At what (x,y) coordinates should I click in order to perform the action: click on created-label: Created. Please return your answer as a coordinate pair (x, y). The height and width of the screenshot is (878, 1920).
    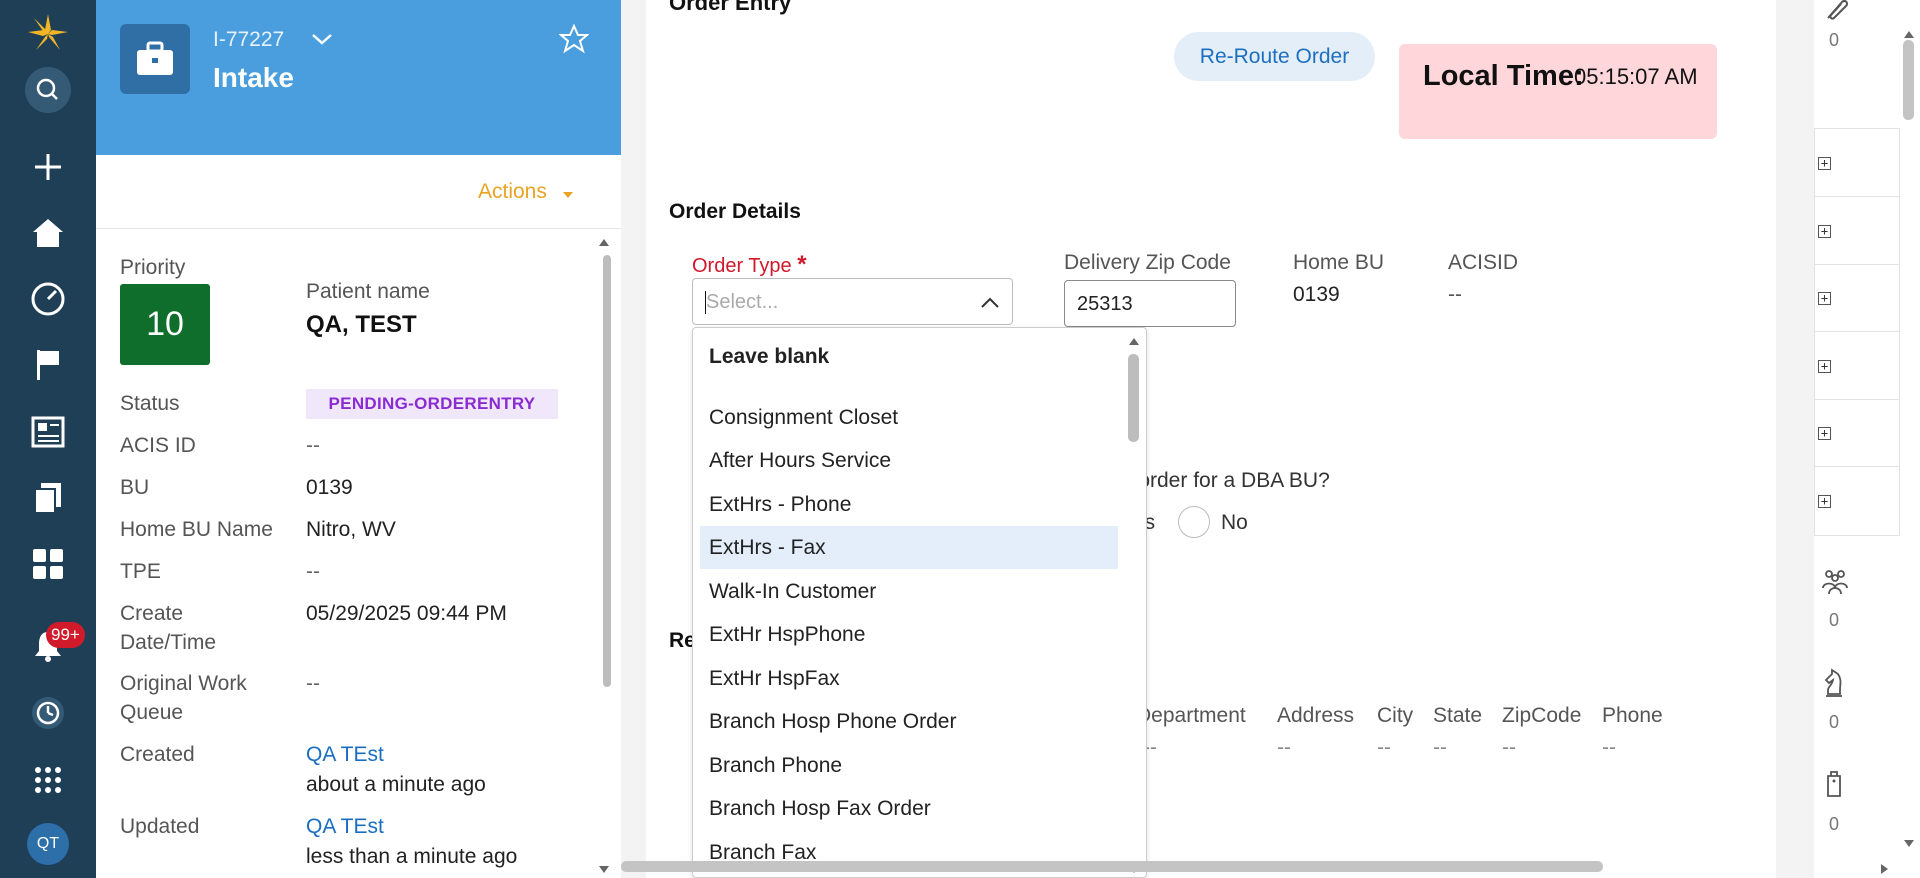
    Looking at the image, I should click on (157, 754).